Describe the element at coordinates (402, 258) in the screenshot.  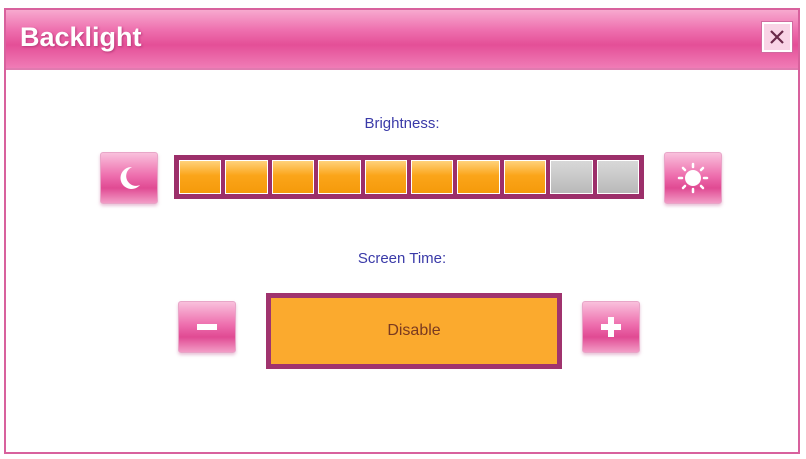
I see `screen-time-label: Screen Time:` at that location.